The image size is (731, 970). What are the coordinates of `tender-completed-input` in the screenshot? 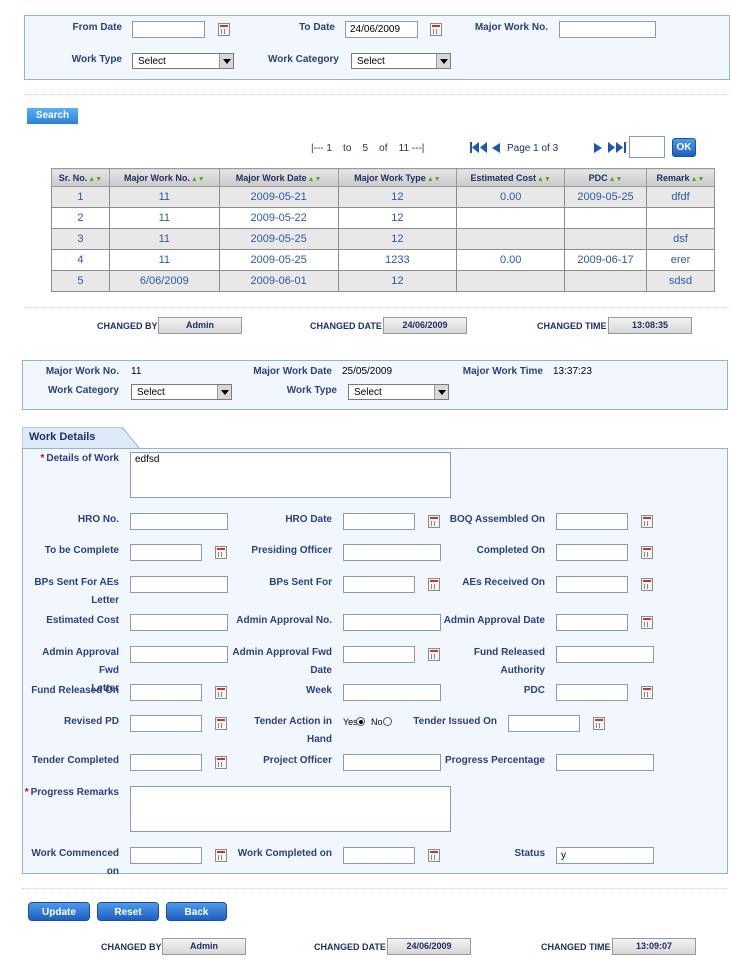 It's located at (166, 762).